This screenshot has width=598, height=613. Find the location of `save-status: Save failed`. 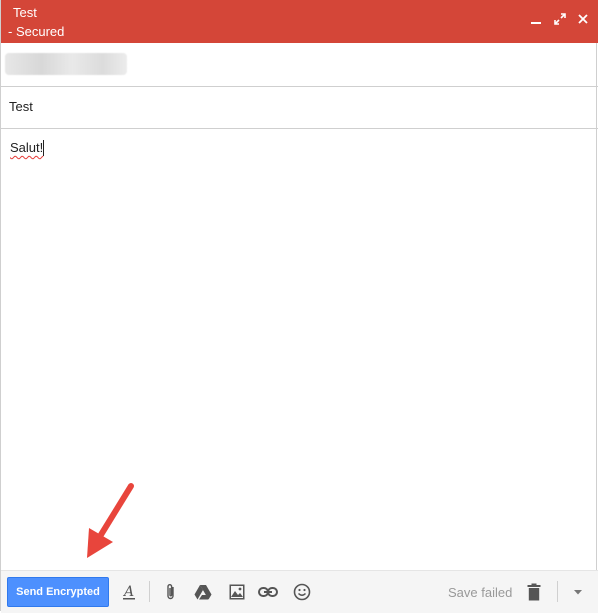

save-status: Save failed is located at coordinates (480, 592).